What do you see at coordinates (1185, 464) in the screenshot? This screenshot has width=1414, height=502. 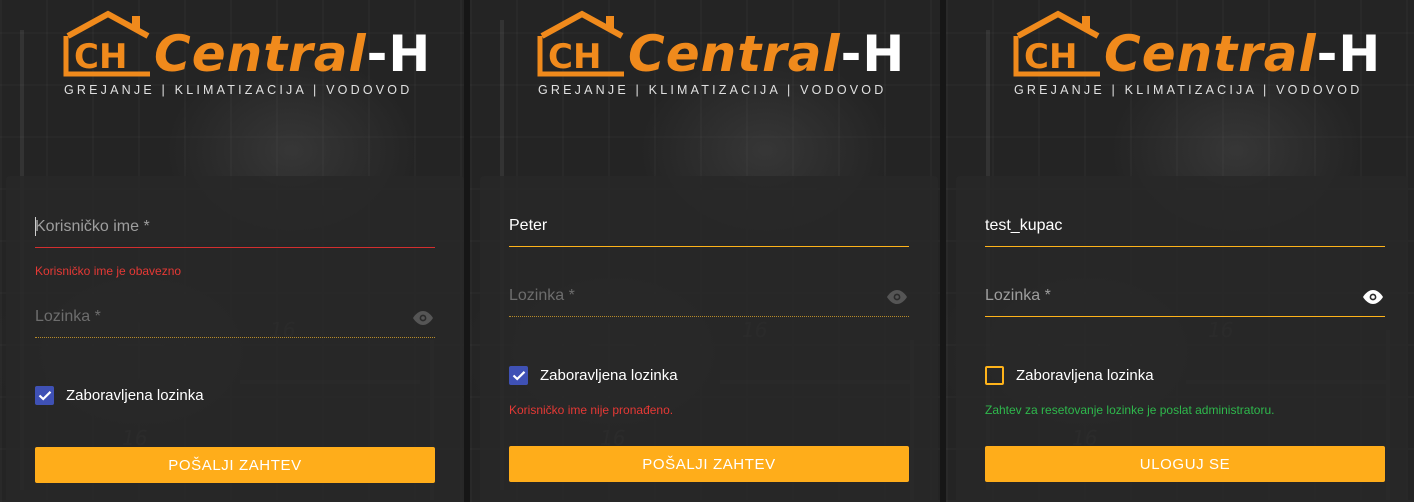 I see `login-button: ULOGUJ SE` at bounding box center [1185, 464].